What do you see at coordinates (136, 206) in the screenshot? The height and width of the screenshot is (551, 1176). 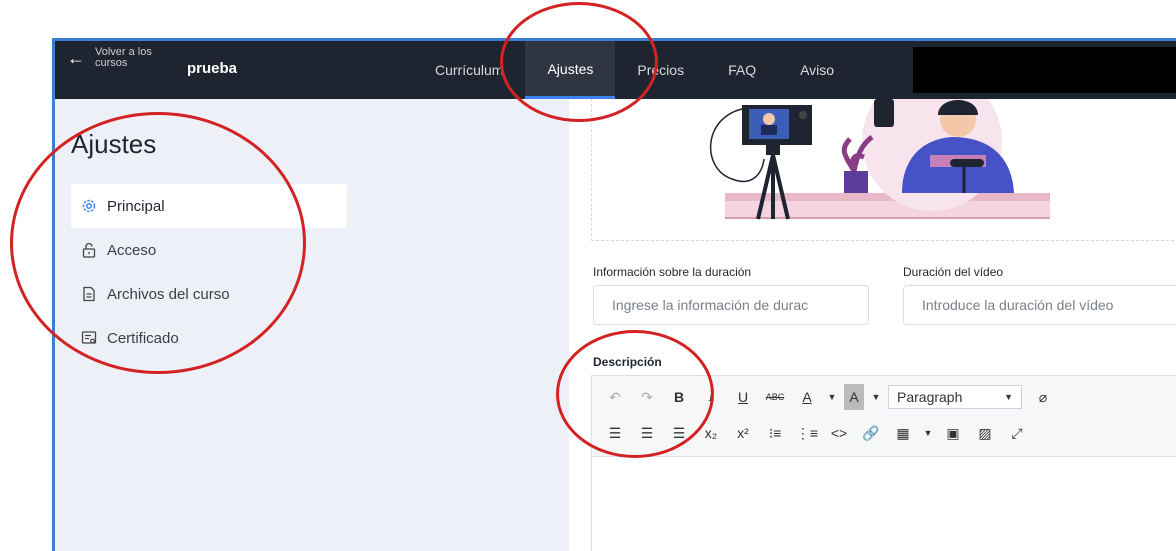 I see `sidebar-item-label: Principal` at bounding box center [136, 206].